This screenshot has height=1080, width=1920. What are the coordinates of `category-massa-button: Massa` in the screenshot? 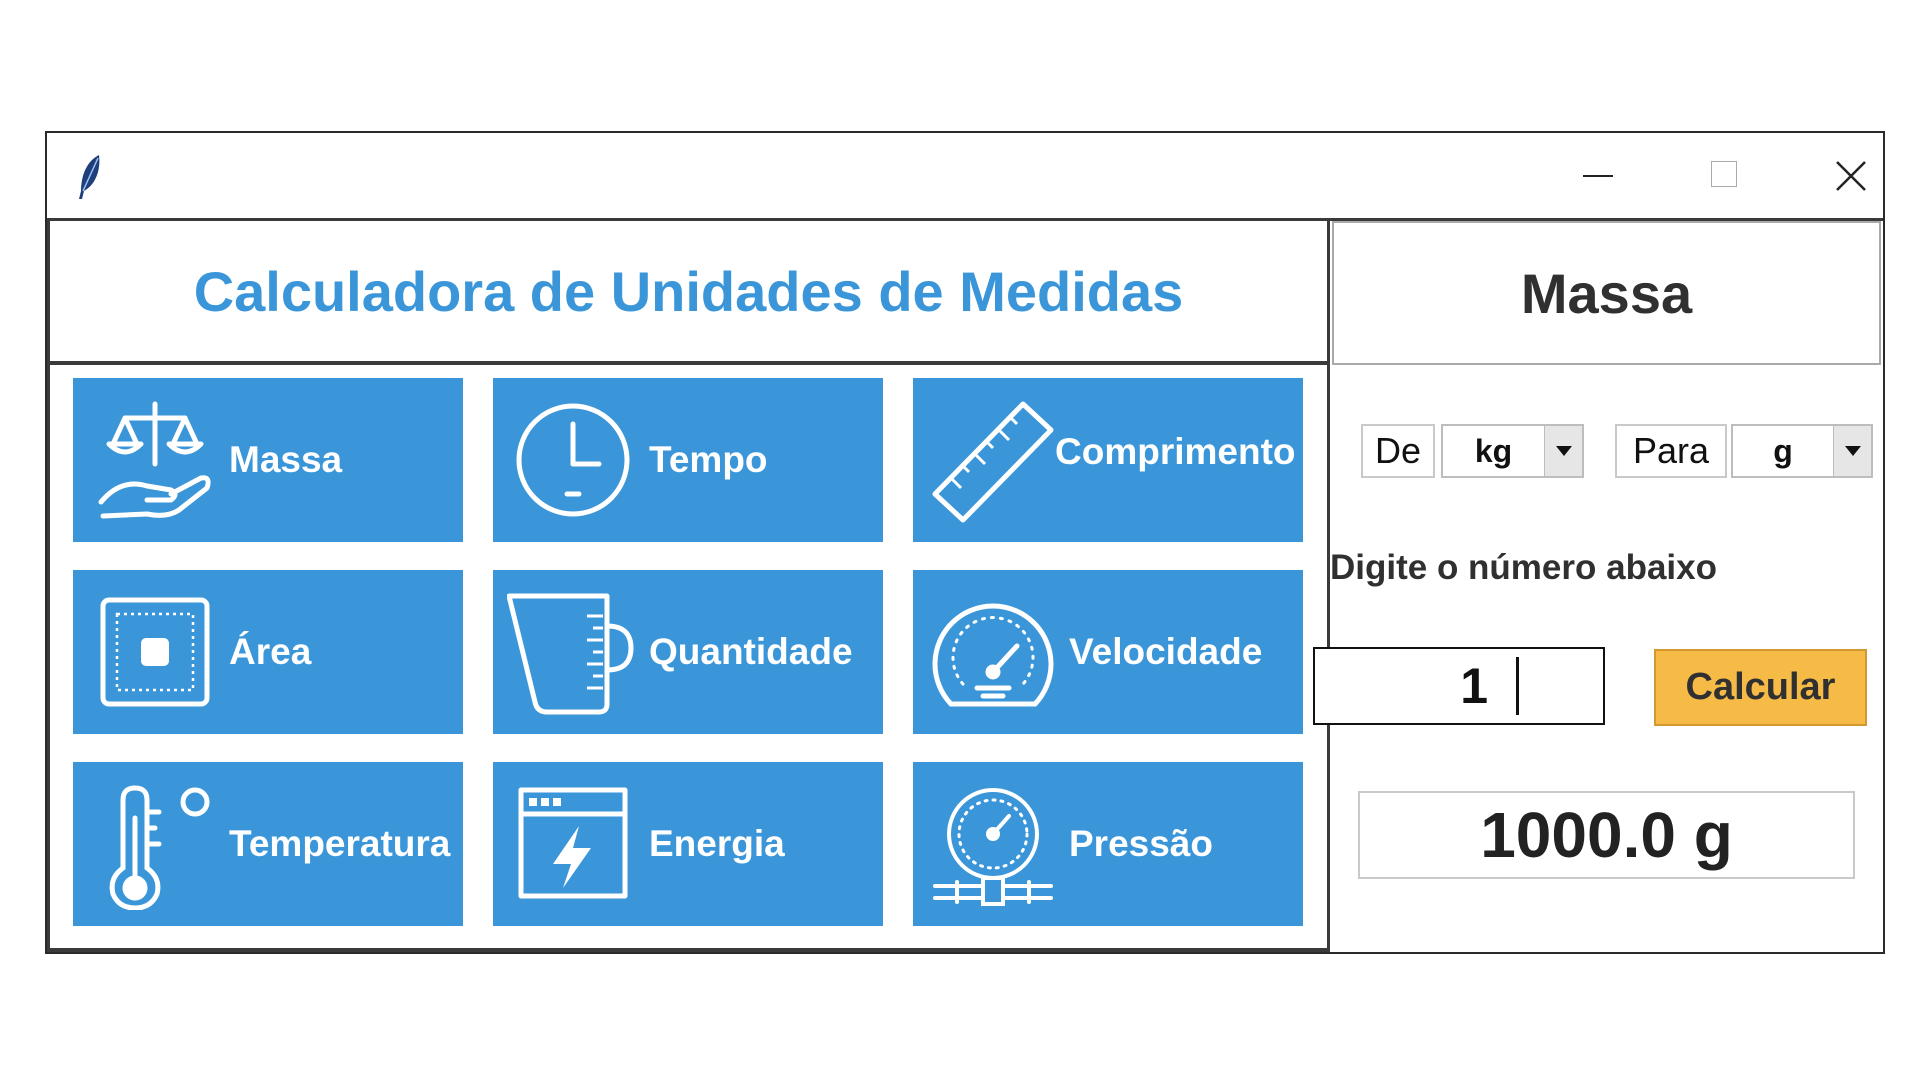 It's located at (268, 460).